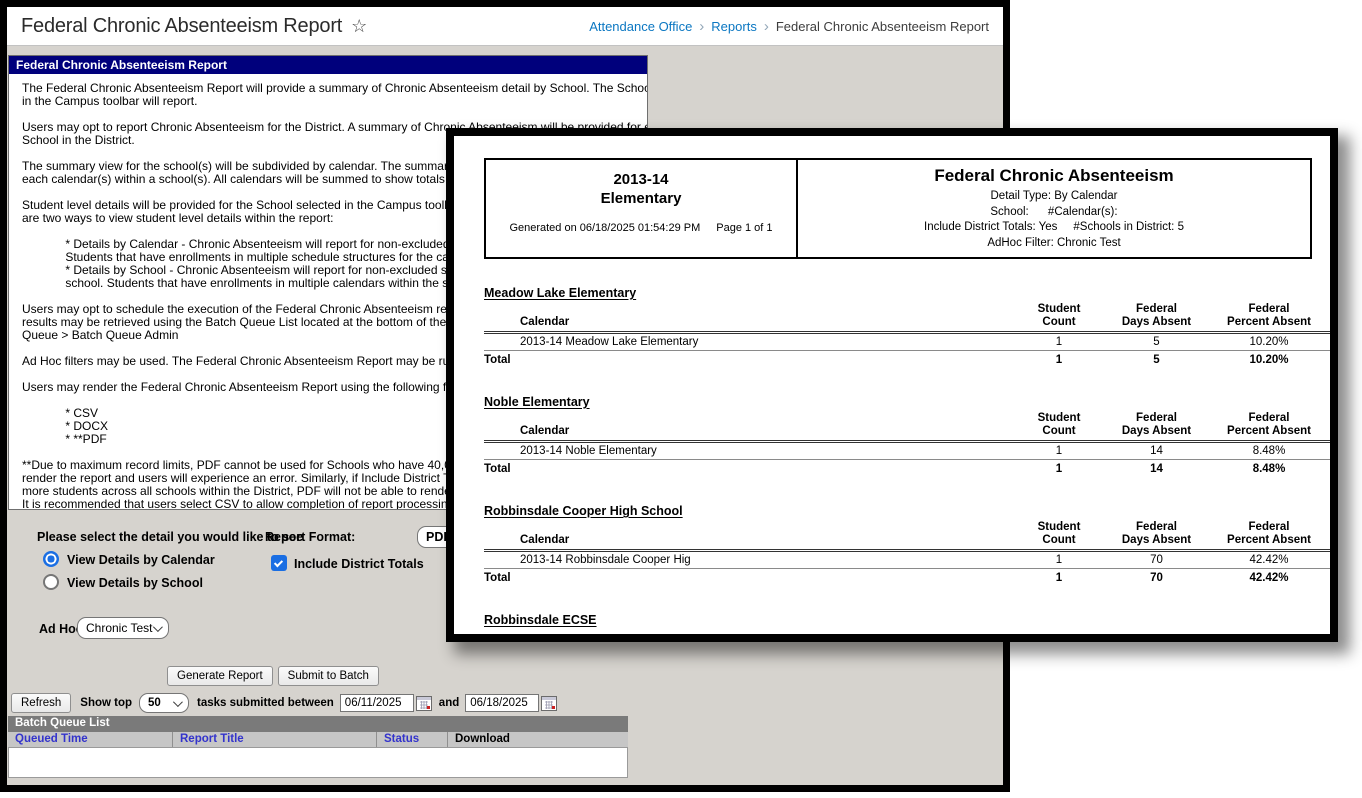 The width and height of the screenshot is (1362, 798). Describe the element at coordinates (744, 228) in the screenshot. I see `page-number: Page 1 of 1` at that location.